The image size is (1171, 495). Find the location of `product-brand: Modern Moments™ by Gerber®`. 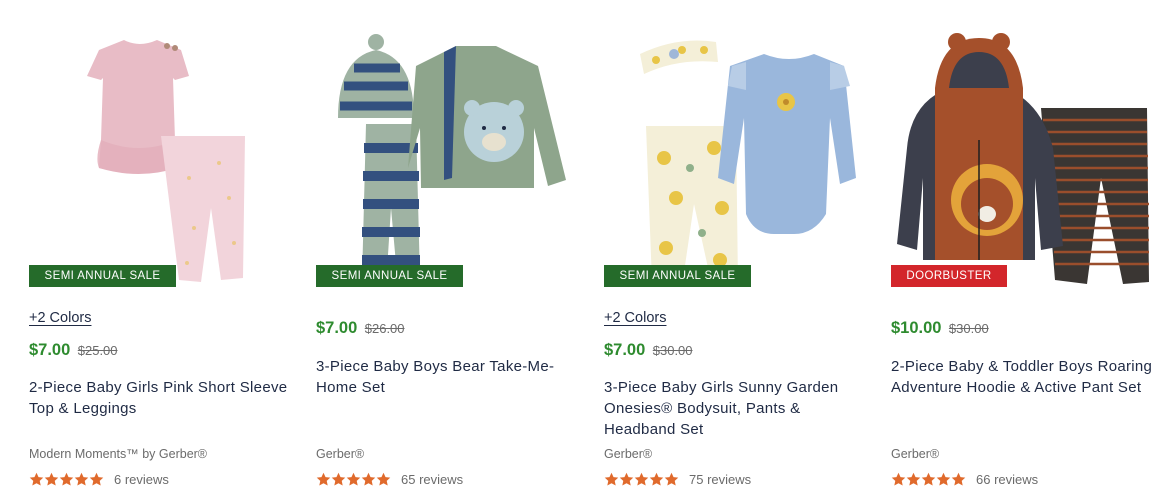

product-brand: Modern Moments™ by Gerber® is located at coordinates (118, 454).